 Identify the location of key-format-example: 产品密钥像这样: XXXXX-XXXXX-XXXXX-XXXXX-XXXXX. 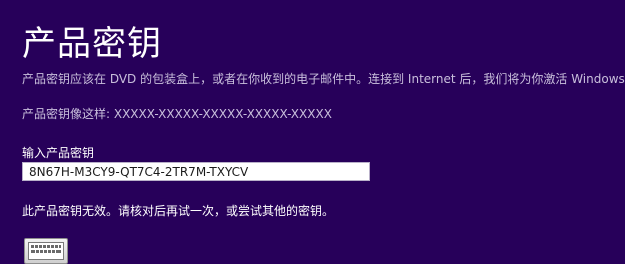
(177, 114).